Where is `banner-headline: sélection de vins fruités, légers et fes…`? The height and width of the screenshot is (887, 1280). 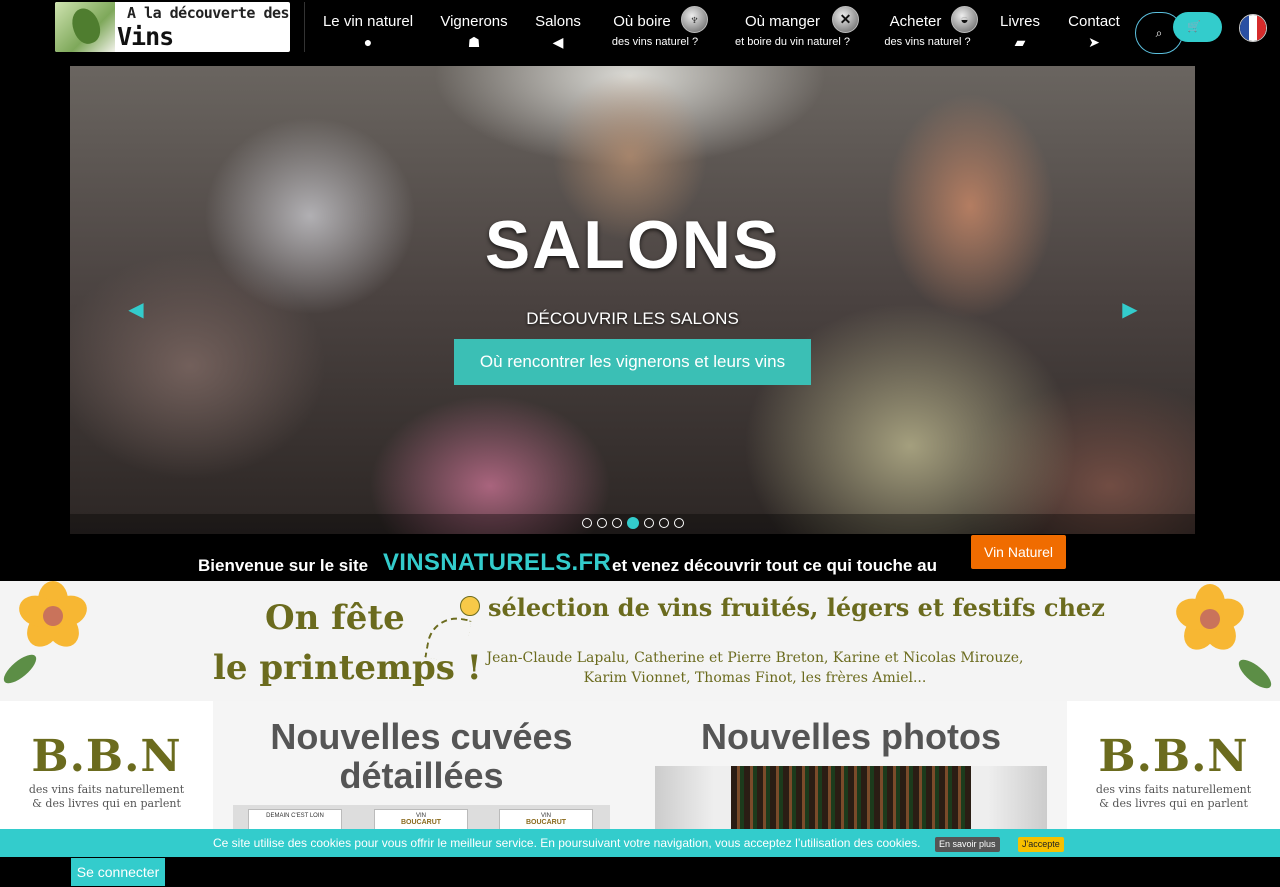 banner-headline: sélection de vins fruités, légers et fes… is located at coordinates (796, 607).